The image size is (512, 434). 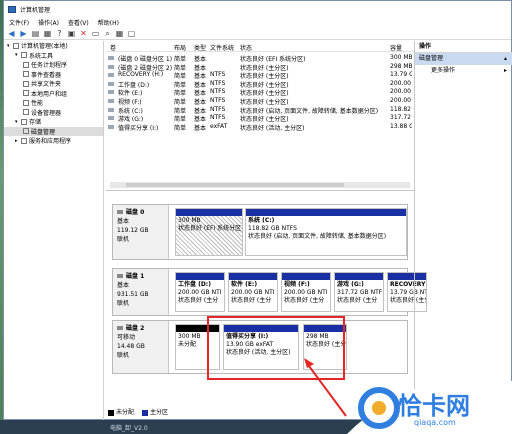 What do you see at coordinates (119, 33) in the screenshot?
I see `properties2-icon: ▦` at bounding box center [119, 33].